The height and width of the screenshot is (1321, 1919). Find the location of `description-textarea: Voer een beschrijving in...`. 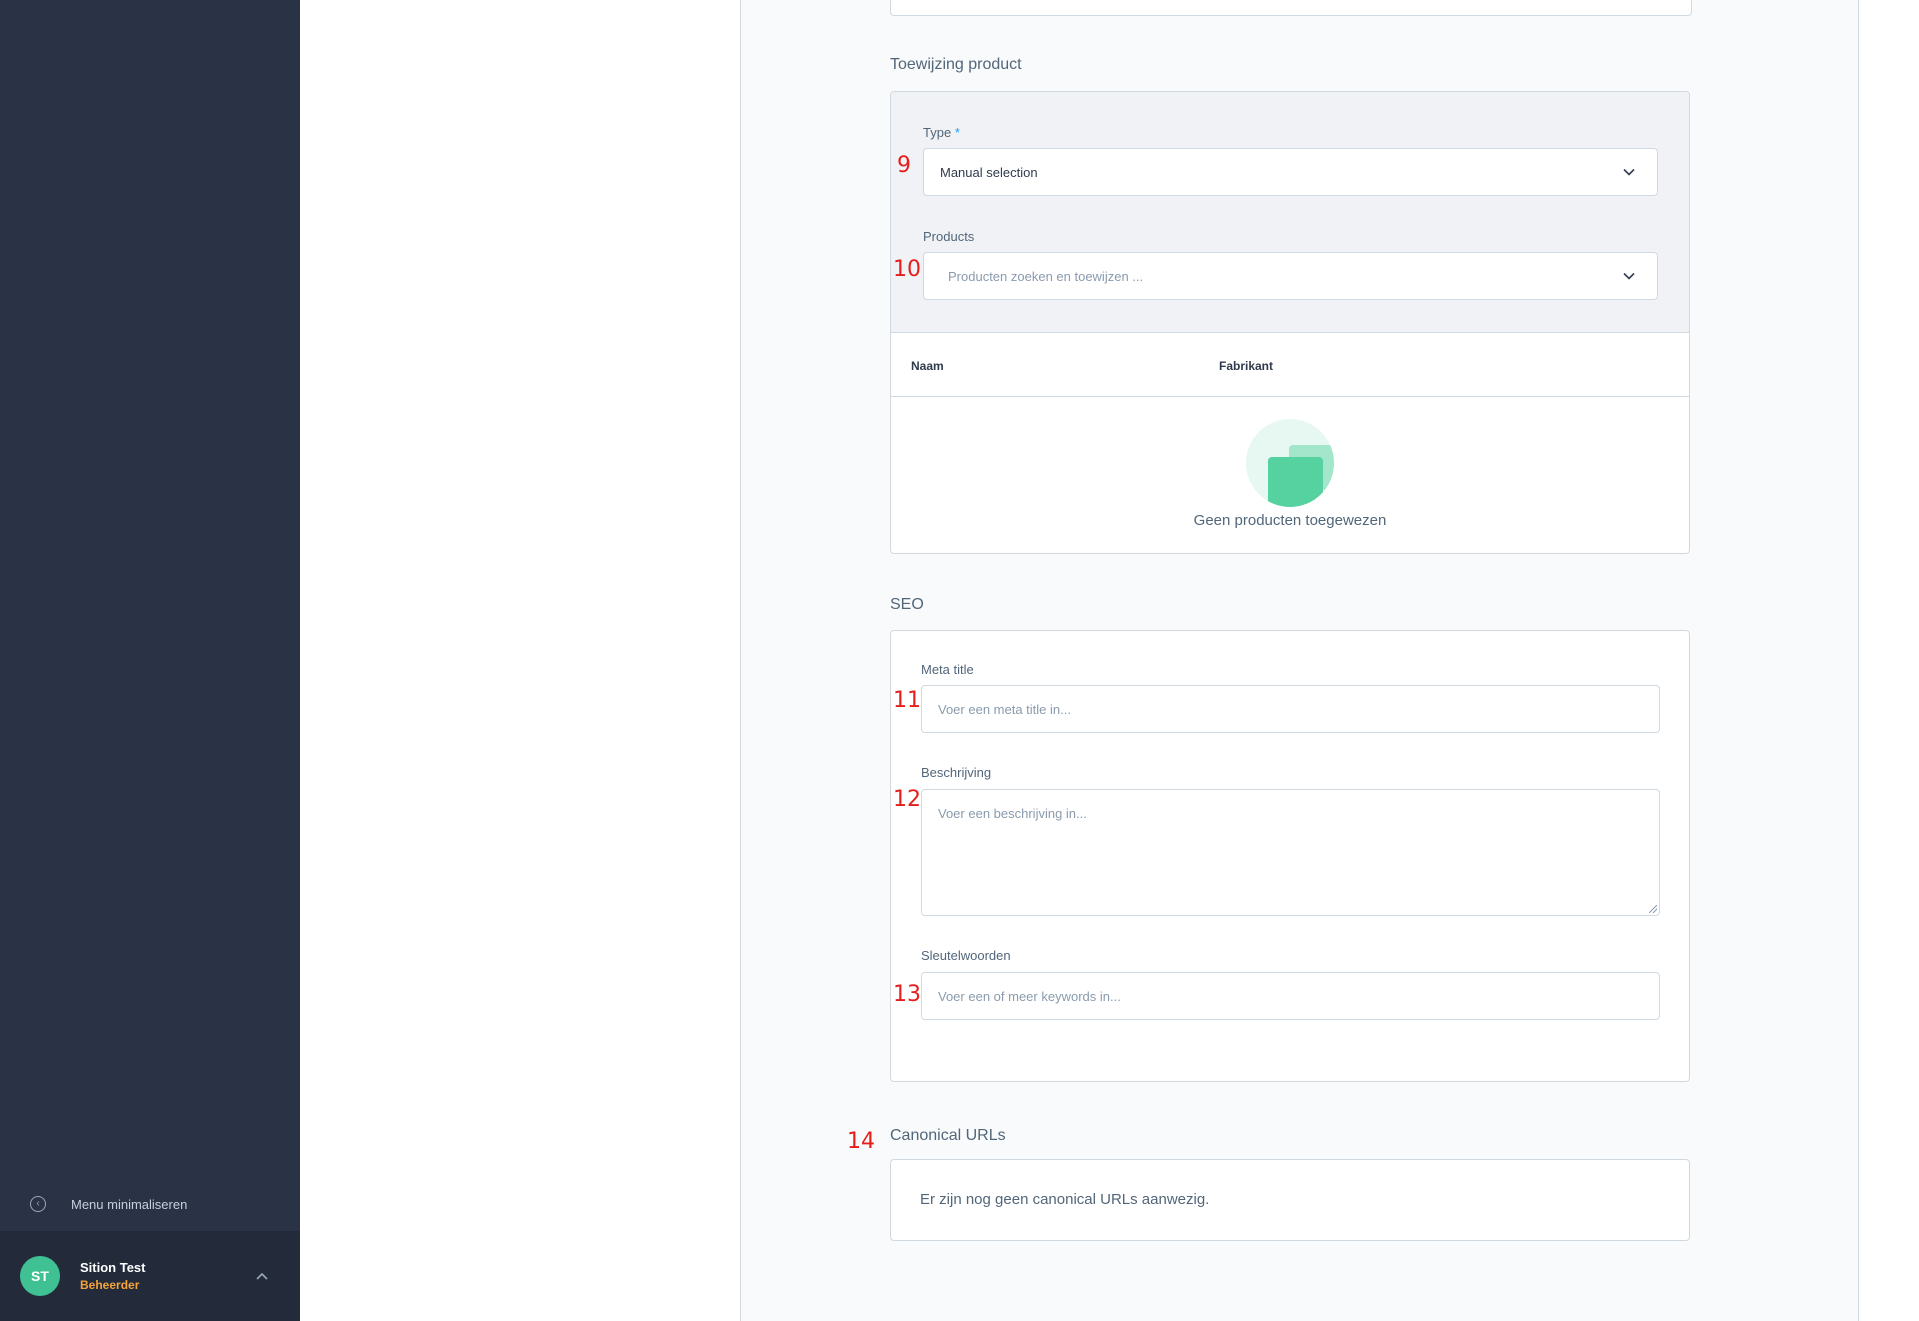

description-textarea: Voer een beschrijving in... is located at coordinates (1290, 852).